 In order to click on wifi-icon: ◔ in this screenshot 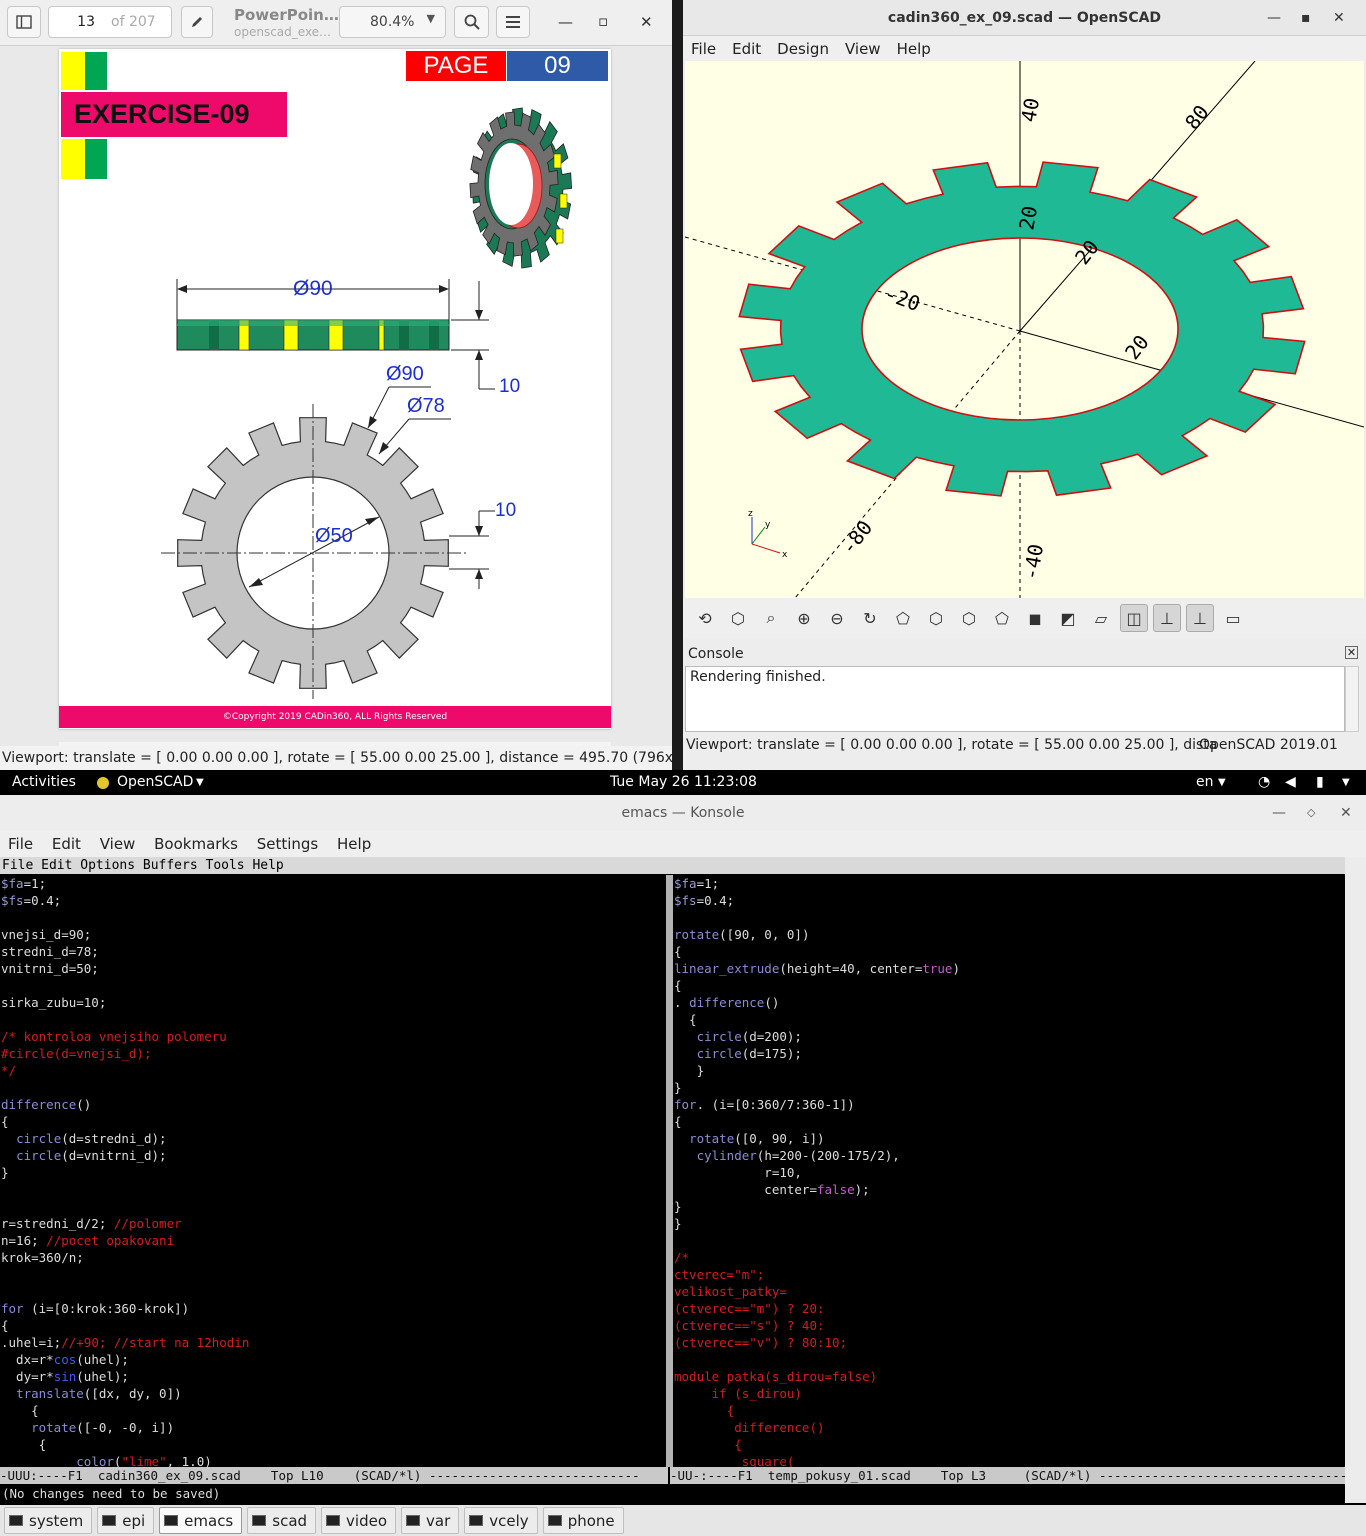, I will do `click(1264, 782)`.